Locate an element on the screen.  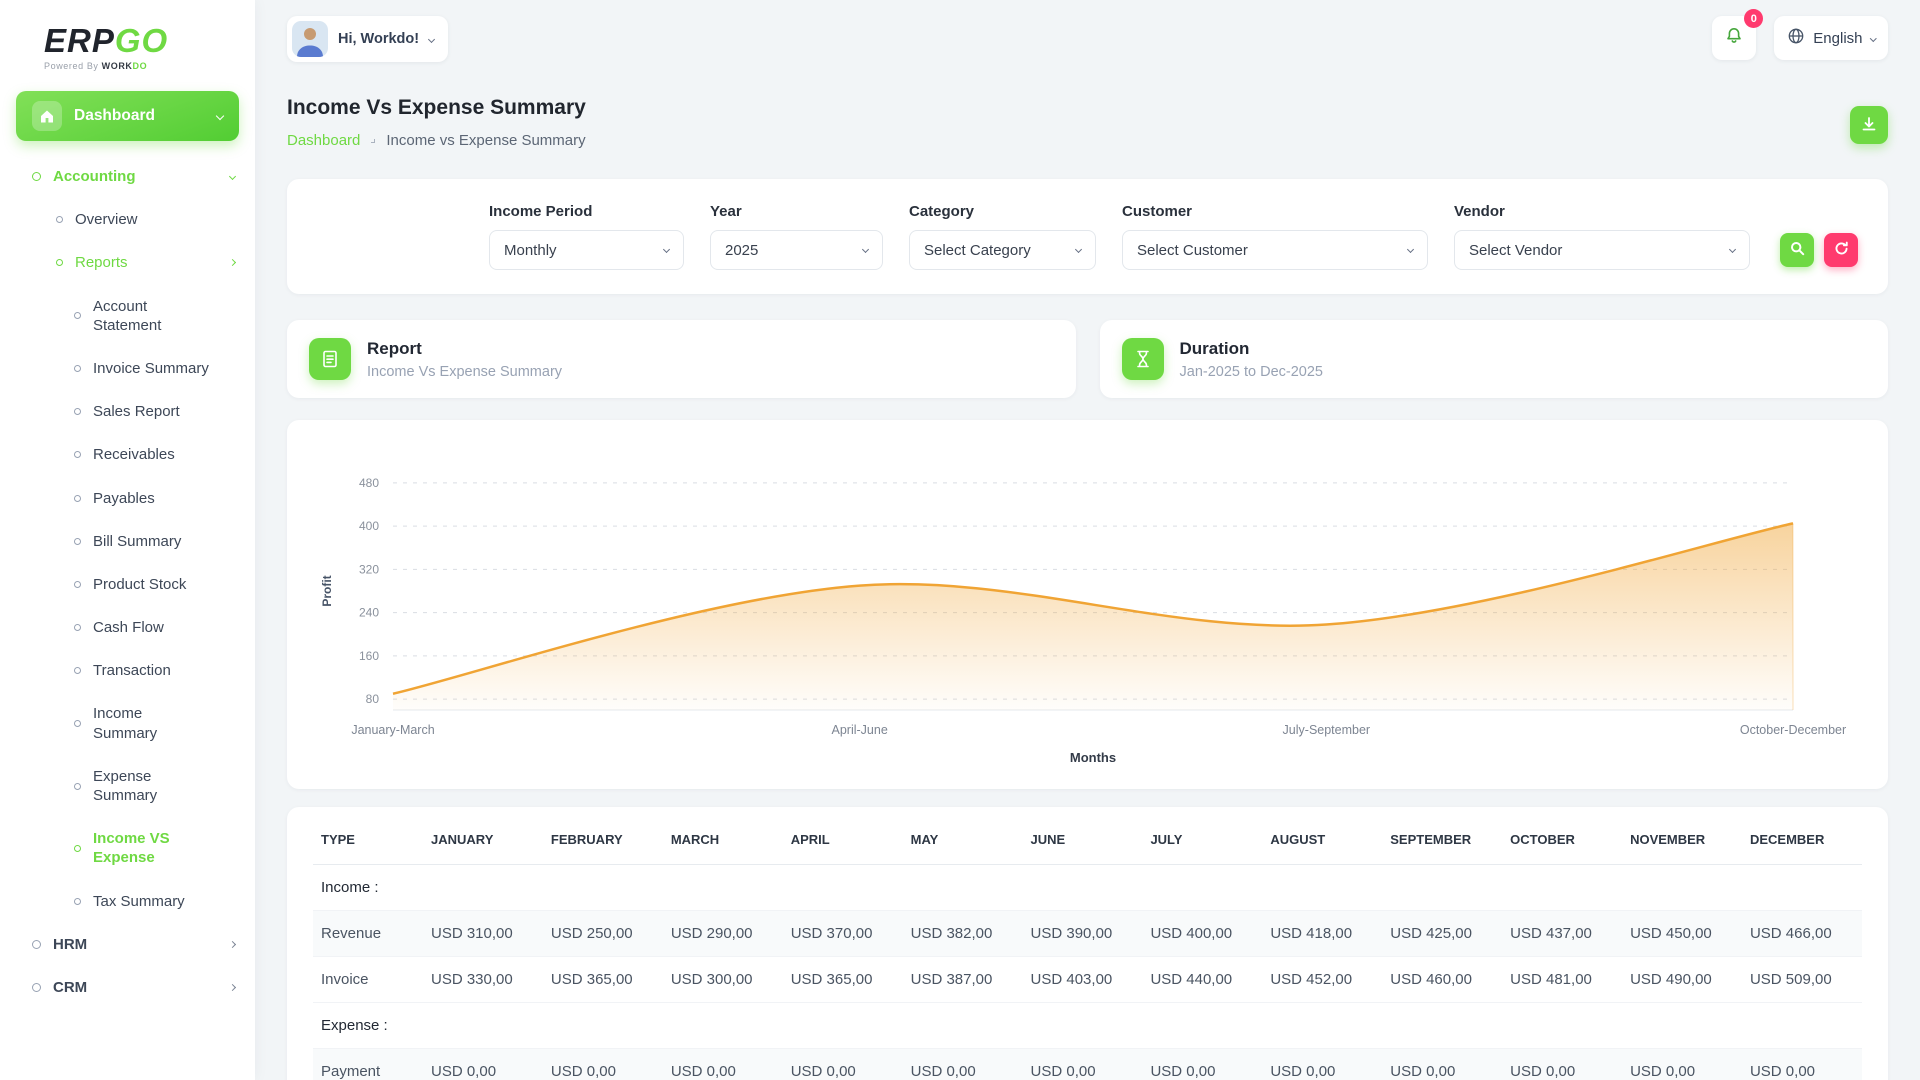
customer-select: Select Customer is located at coordinates (1275, 250).